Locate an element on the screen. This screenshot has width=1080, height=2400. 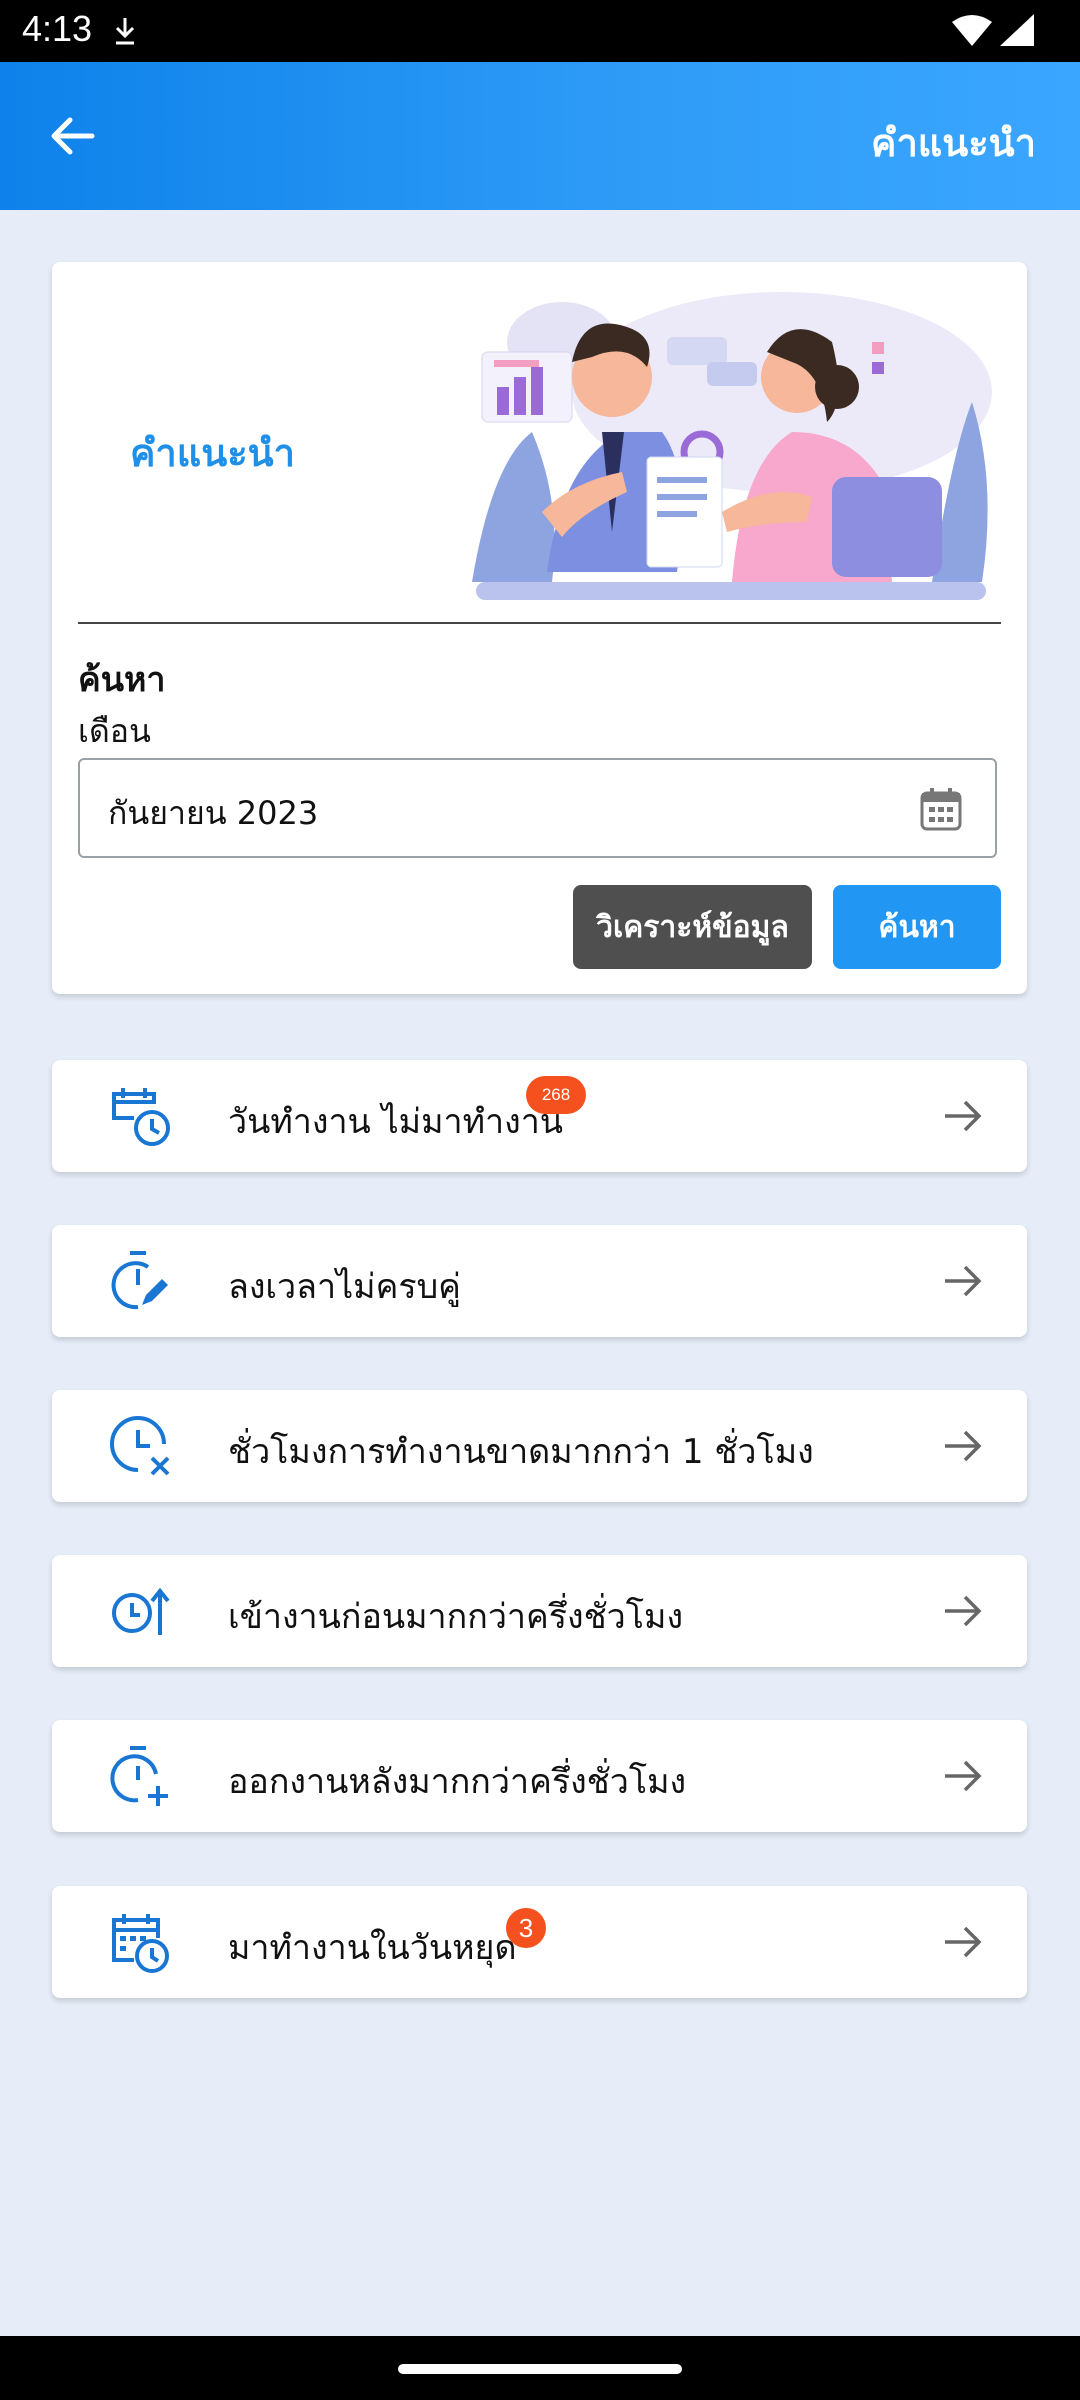
menu-item-label: วันทำงาน ไม่มาทำงาน is located at coordinates (396, 1122).